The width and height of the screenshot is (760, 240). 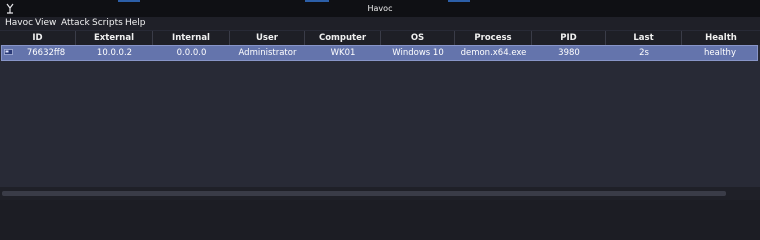 I want to click on menu-havoc: Havoc, so click(x=19, y=23).